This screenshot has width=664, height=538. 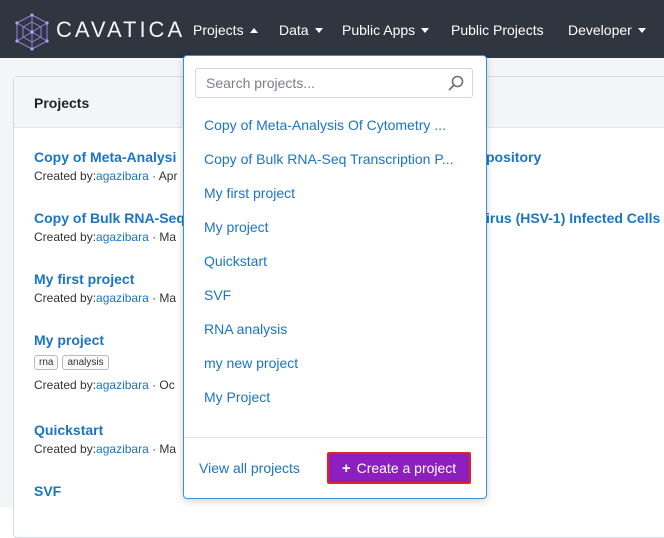 I want to click on project-title-link: SVF, so click(x=47, y=491).